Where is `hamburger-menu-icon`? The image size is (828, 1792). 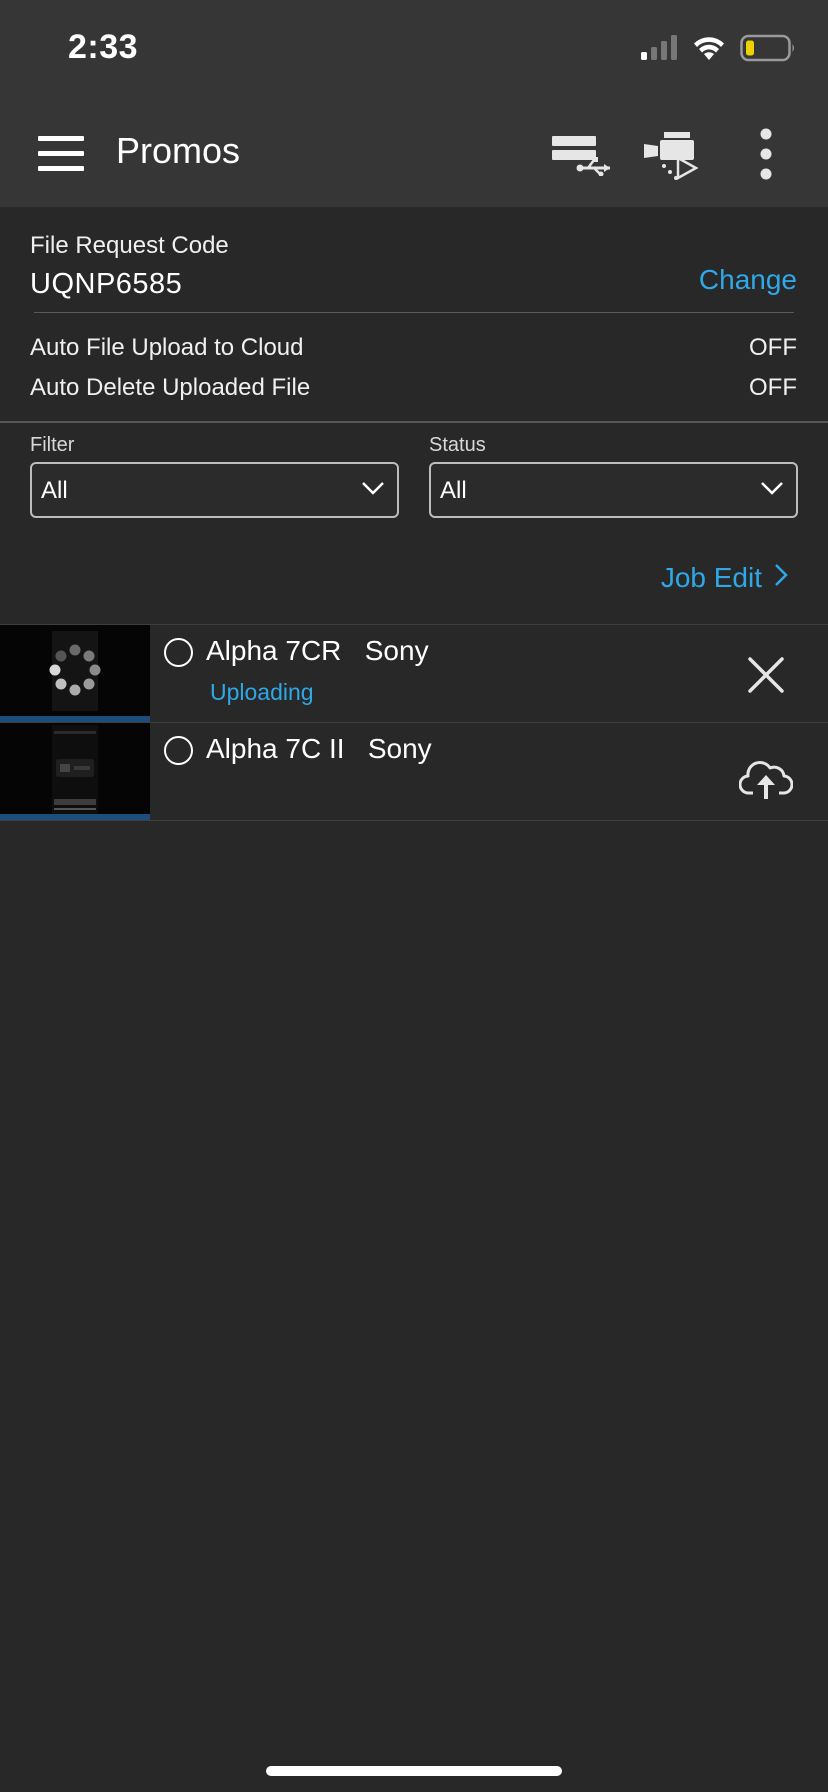 hamburger-menu-icon is located at coordinates (62, 154).